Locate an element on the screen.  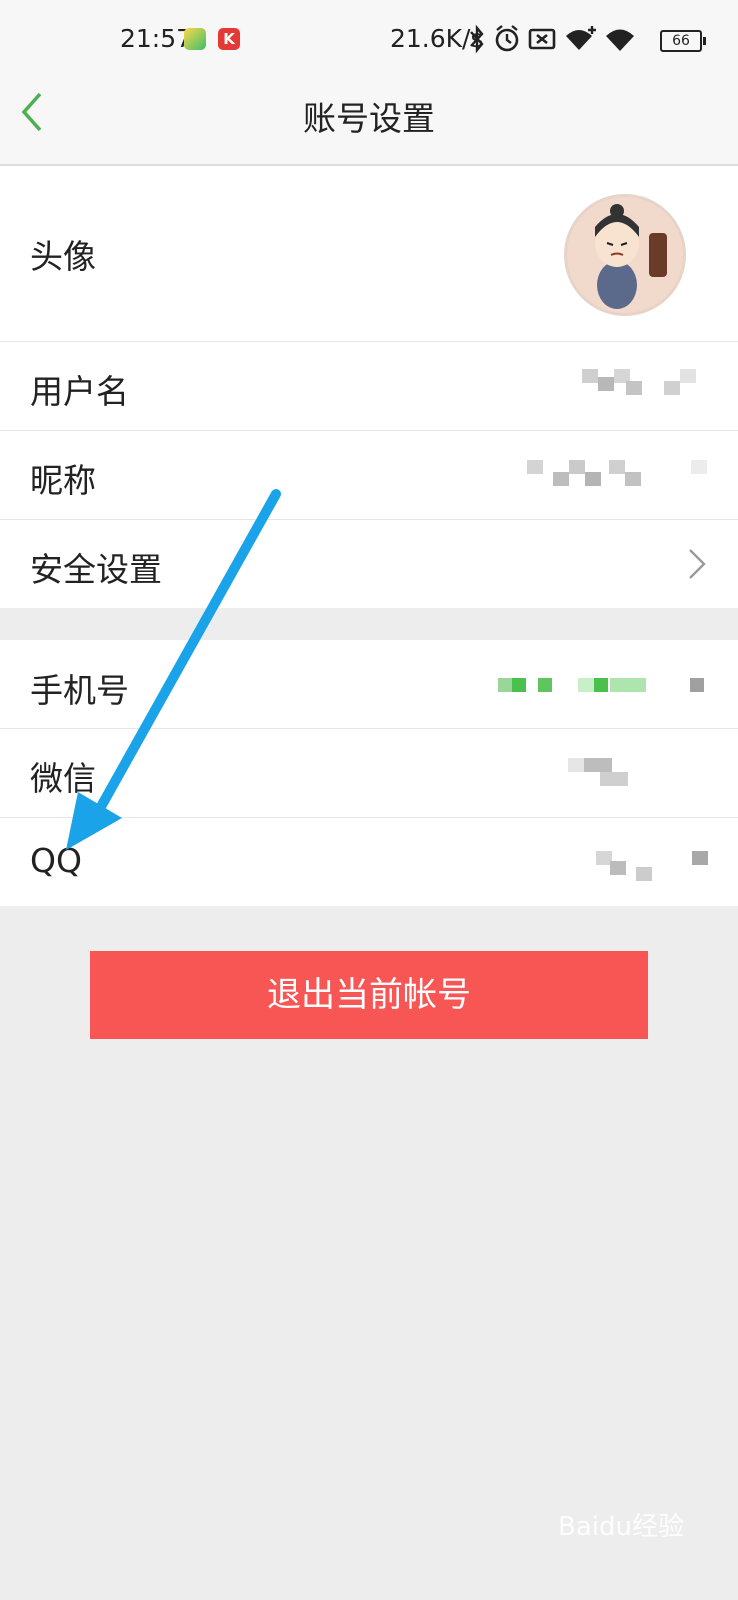
username-row: 用户名 is located at coordinates (369, 386).